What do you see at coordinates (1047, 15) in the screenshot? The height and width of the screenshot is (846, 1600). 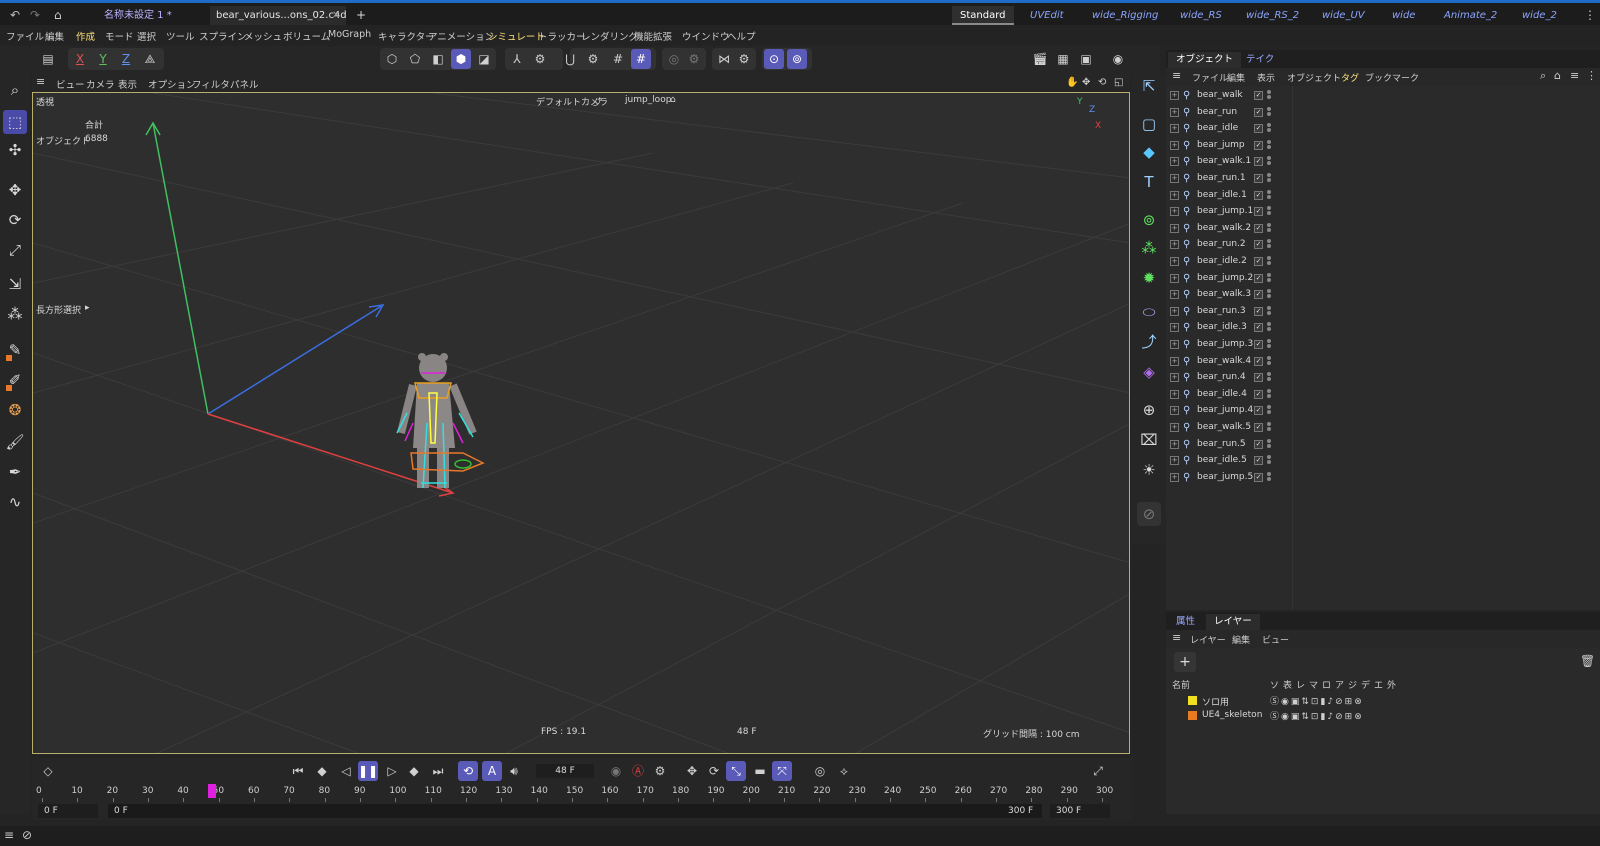 I see `layout-tab-uvedit: UVEdit` at bounding box center [1047, 15].